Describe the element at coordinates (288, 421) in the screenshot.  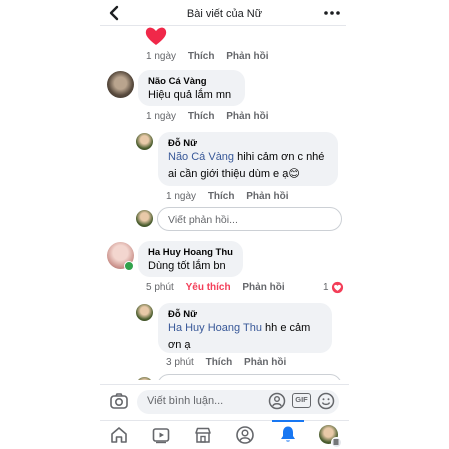
I see `nav-active-indicator` at that location.